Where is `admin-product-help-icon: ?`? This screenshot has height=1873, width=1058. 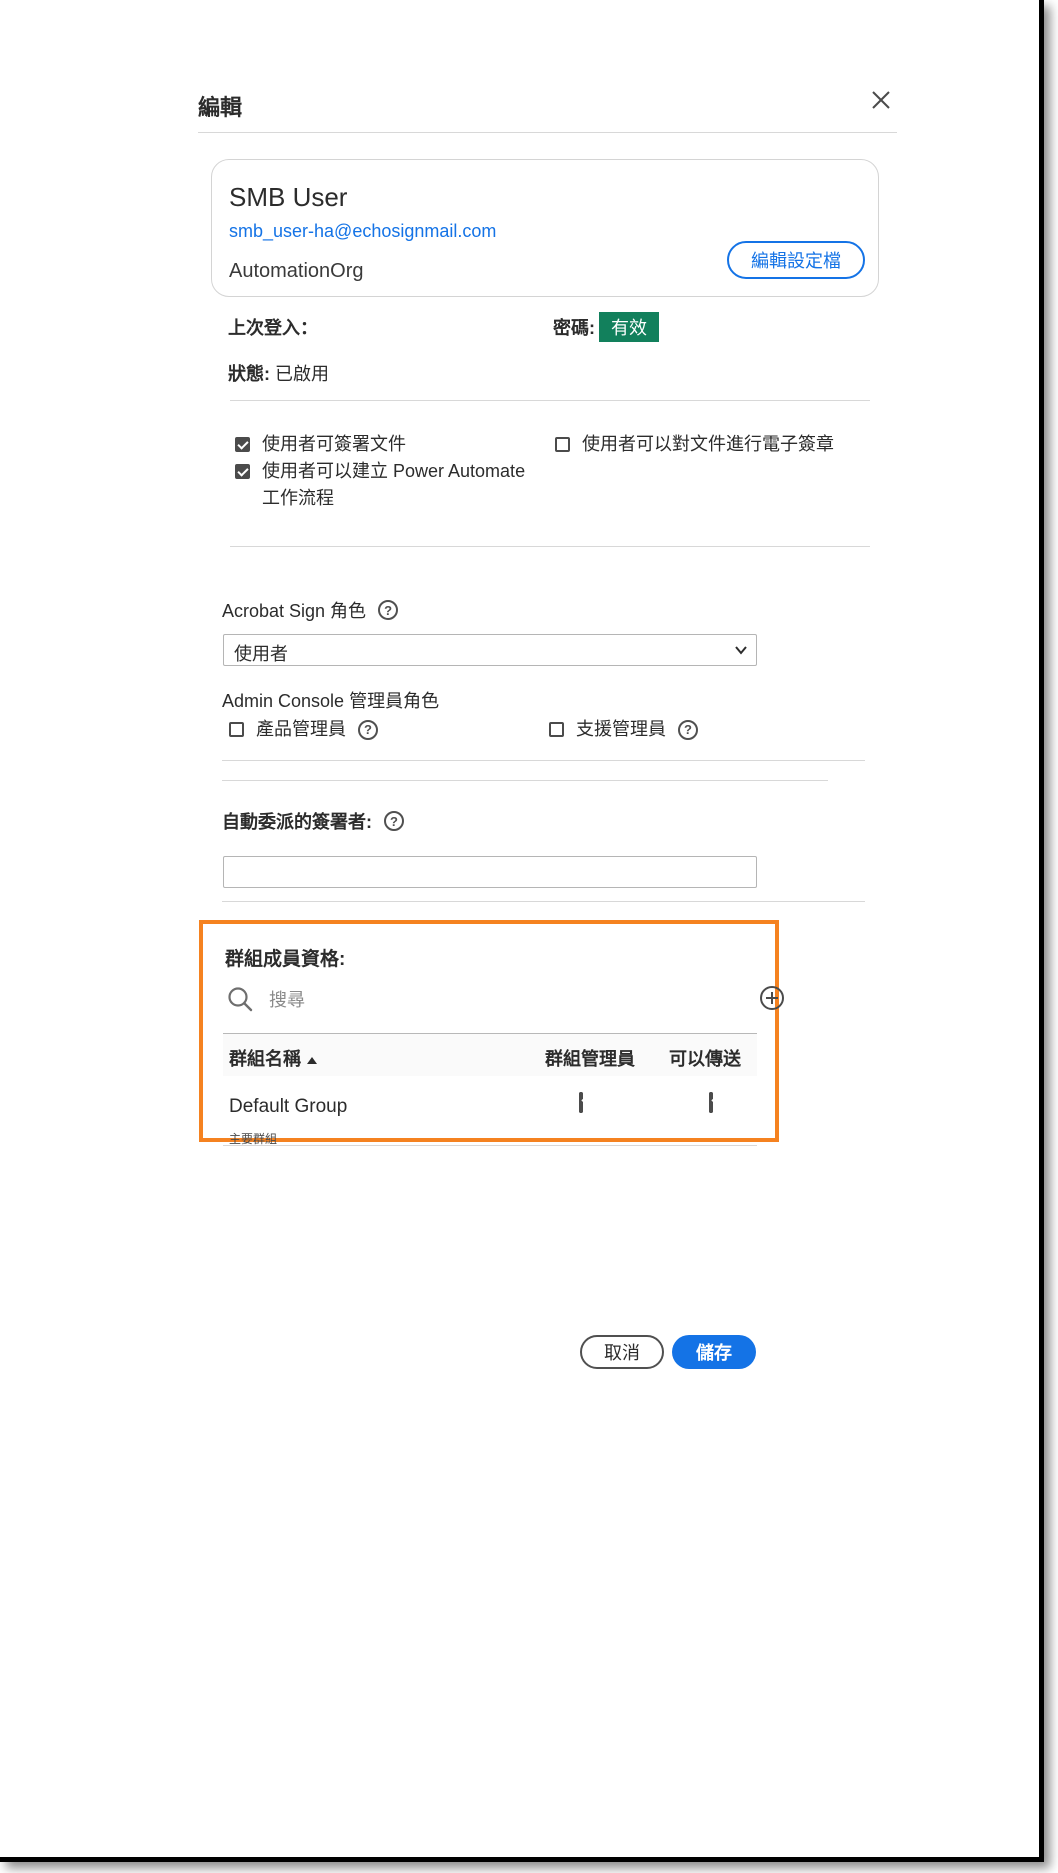
admin-product-help-icon: ? is located at coordinates (368, 729).